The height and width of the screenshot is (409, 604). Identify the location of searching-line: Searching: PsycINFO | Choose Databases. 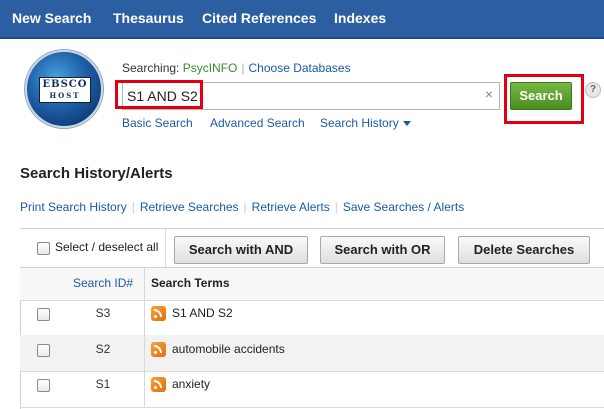
(236, 68).